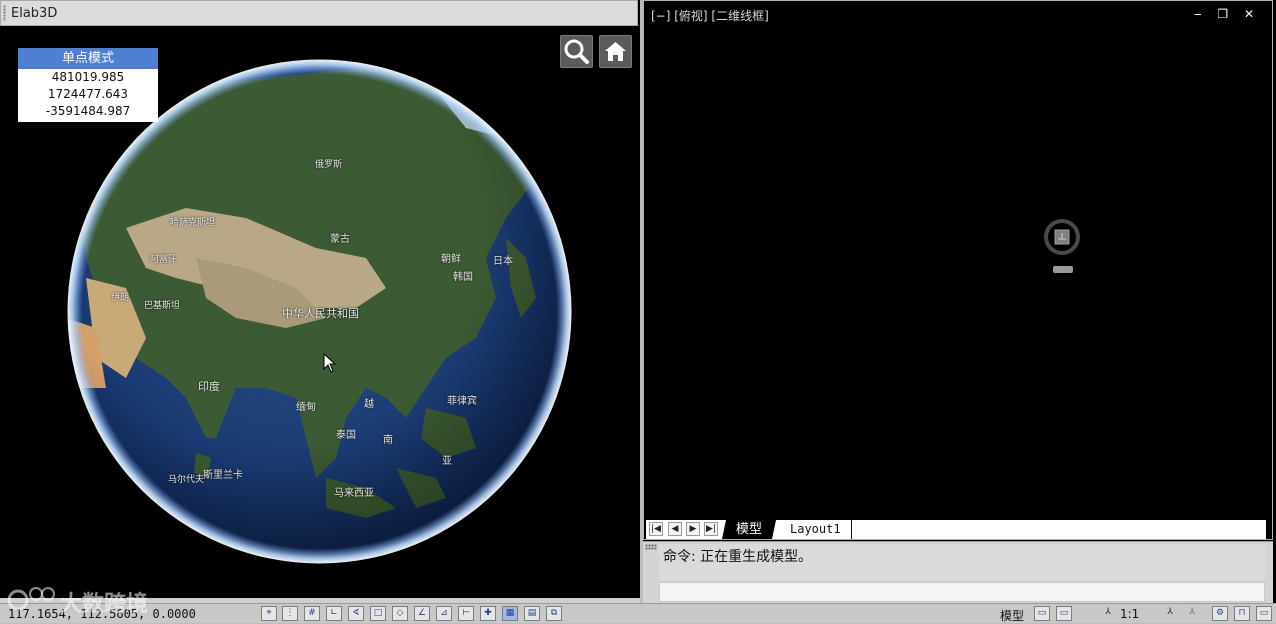 The height and width of the screenshot is (624, 1276). What do you see at coordinates (378, 613) in the screenshot?
I see `object-snap-button: □` at bounding box center [378, 613].